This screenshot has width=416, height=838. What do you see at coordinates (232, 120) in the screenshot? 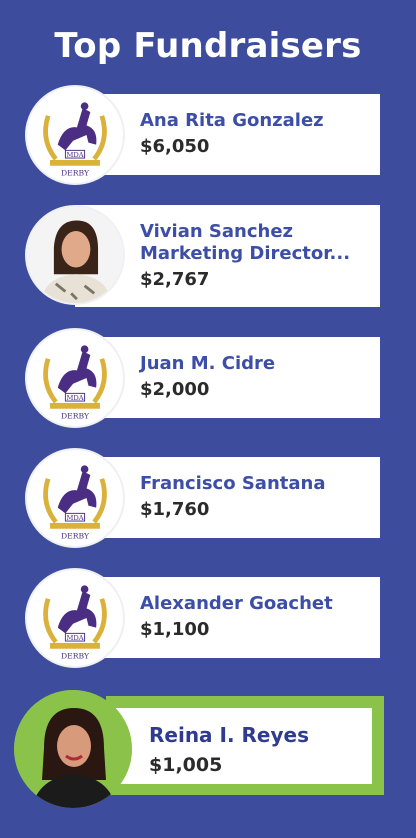
I see `fundraiser-name: Ana Rita Gonzalez` at bounding box center [232, 120].